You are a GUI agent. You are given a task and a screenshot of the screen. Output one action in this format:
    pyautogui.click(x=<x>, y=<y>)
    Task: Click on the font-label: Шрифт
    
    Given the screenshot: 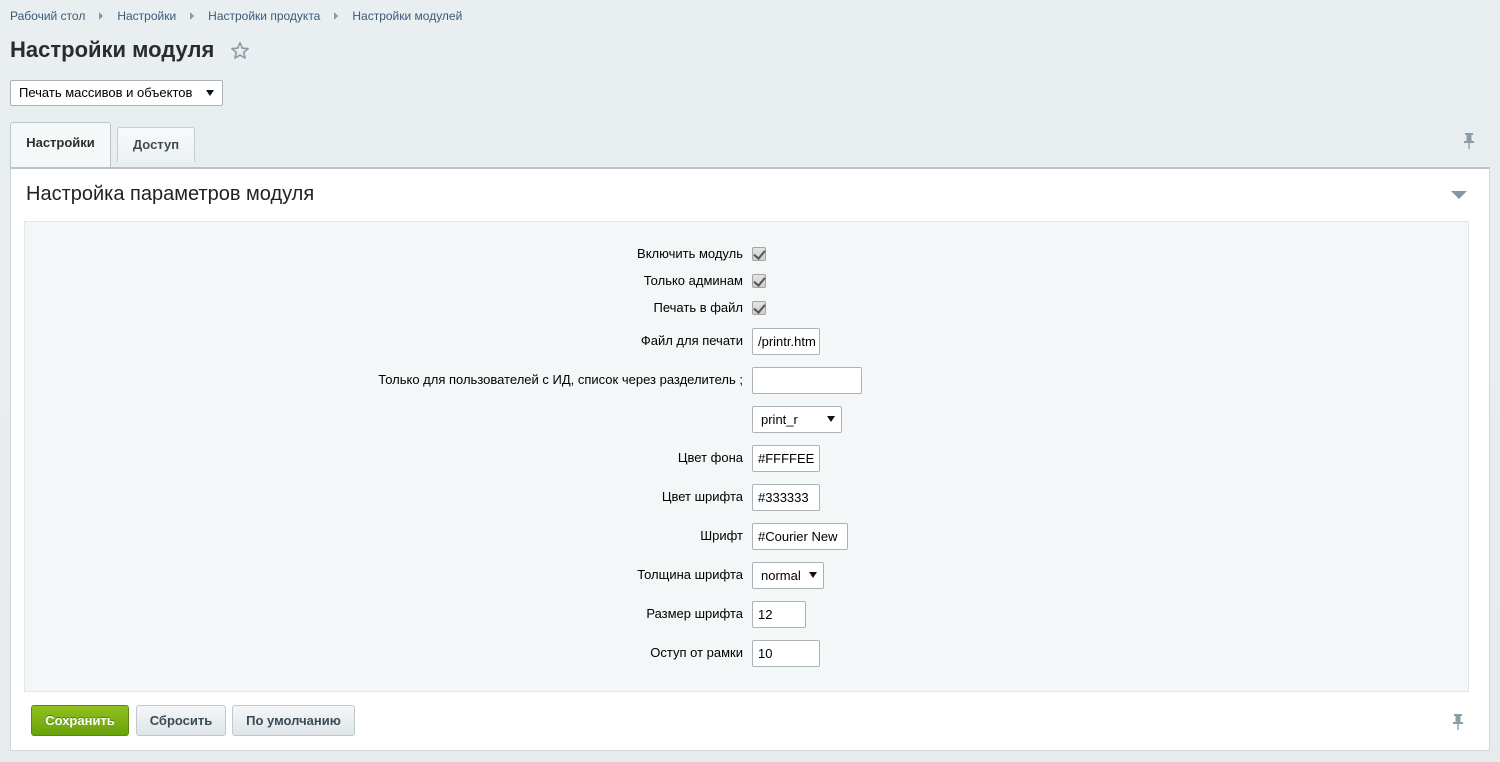 What is the action you would take?
    pyautogui.click(x=721, y=535)
    